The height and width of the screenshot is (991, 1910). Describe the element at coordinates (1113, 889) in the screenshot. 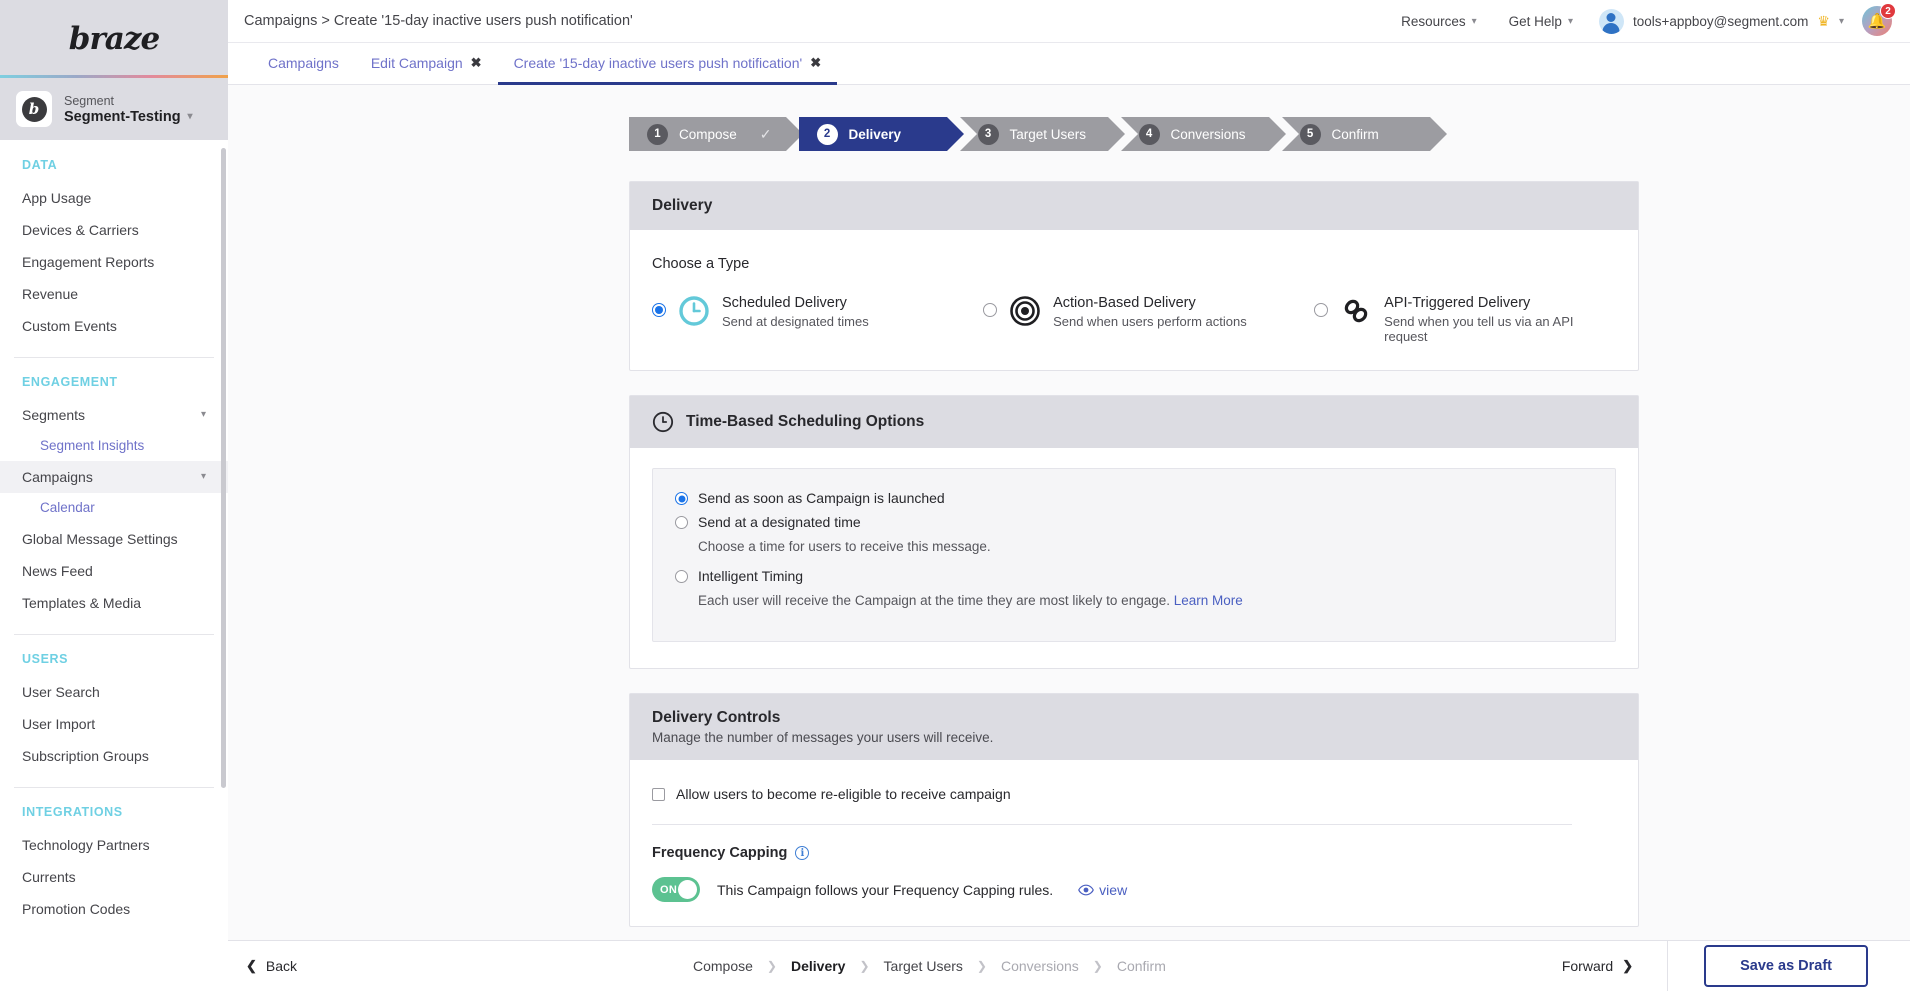

I see `view-label: view` at that location.